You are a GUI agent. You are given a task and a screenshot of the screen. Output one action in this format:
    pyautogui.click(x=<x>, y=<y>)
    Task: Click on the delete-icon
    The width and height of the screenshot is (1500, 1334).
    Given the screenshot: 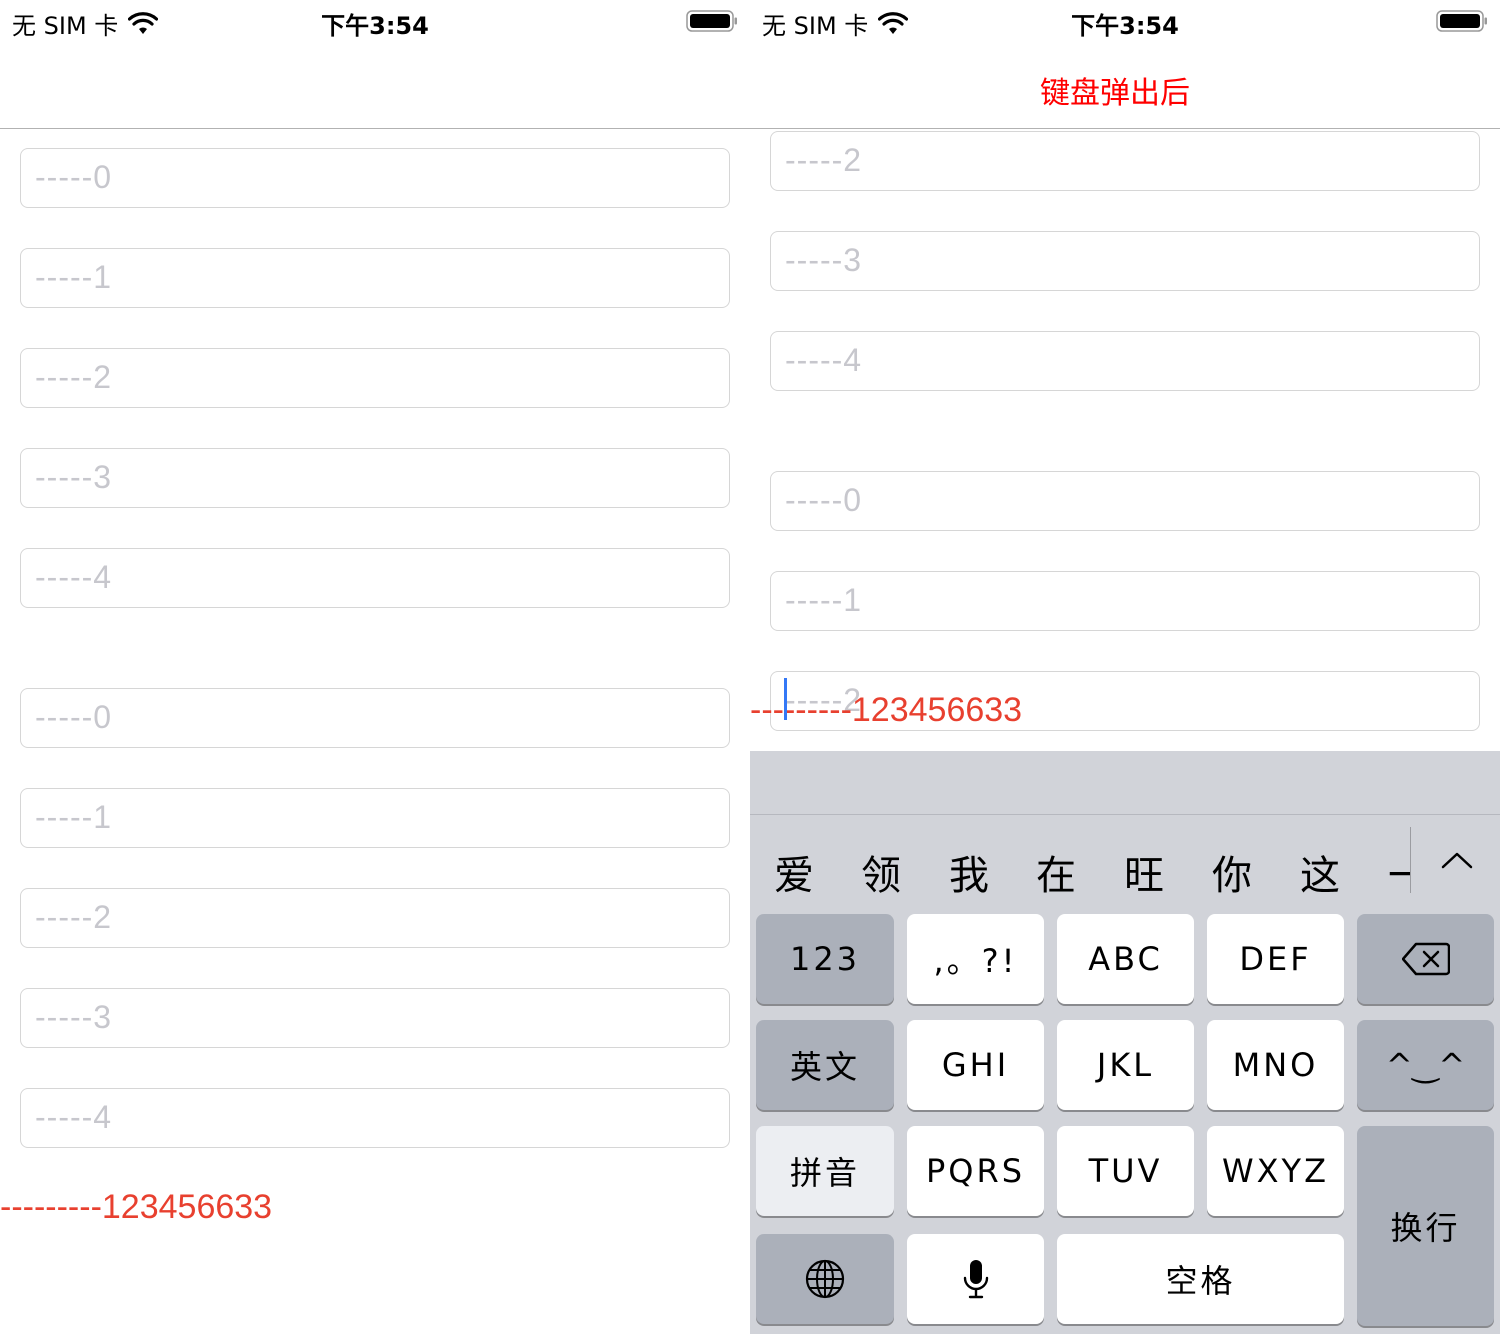 What is the action you would take?
    pyautogui.click(x=1425, y=959)
    